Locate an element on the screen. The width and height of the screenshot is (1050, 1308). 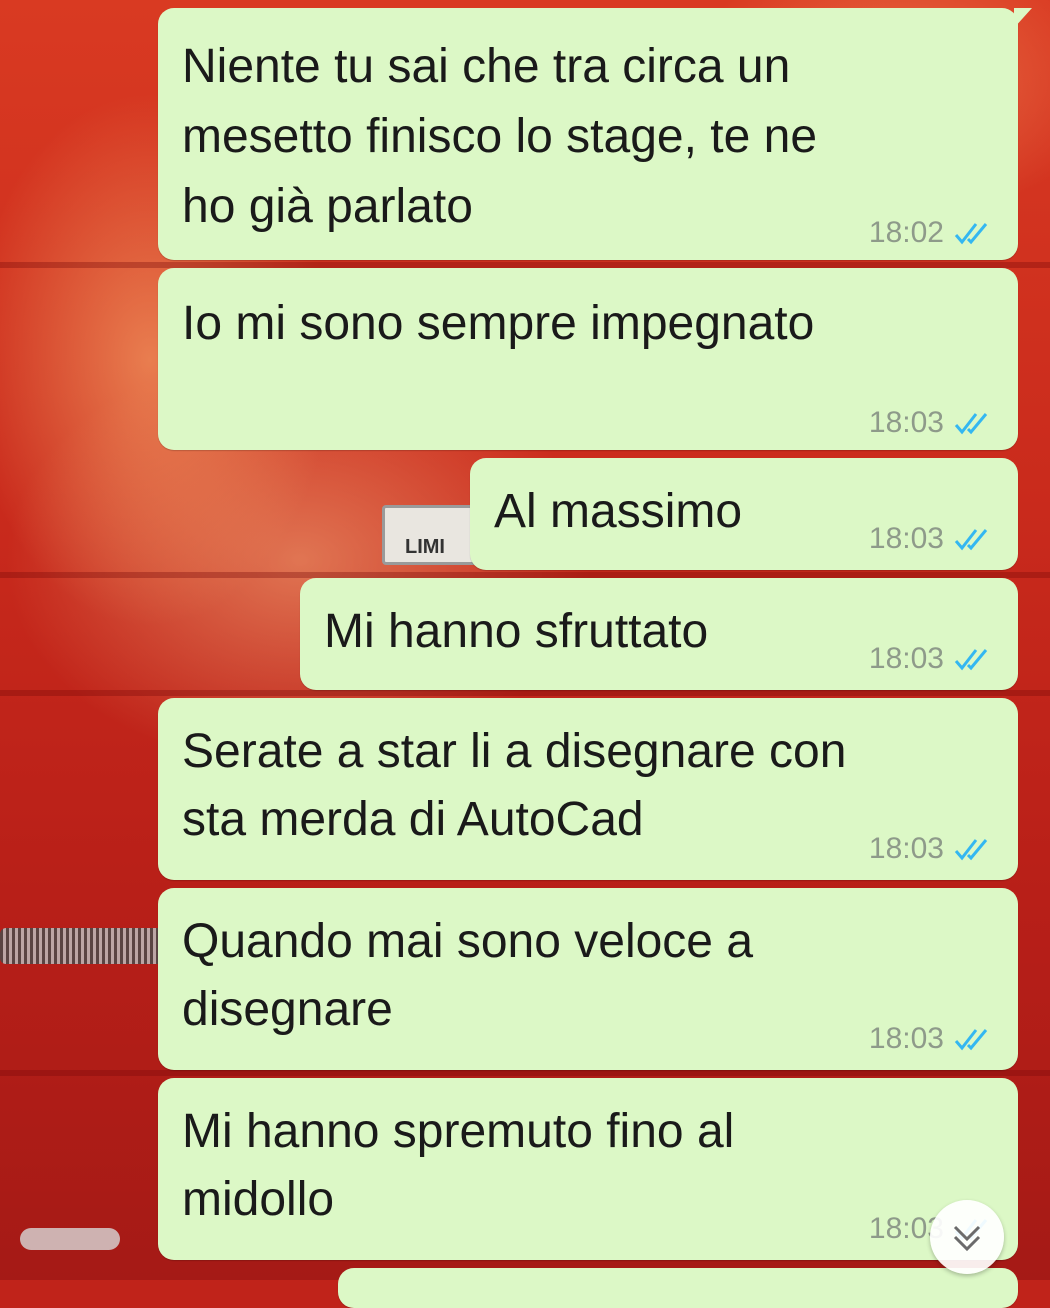
message-bubble: Io mi sono sempre impegnato 18:03 is located at coordinates (588, 359).